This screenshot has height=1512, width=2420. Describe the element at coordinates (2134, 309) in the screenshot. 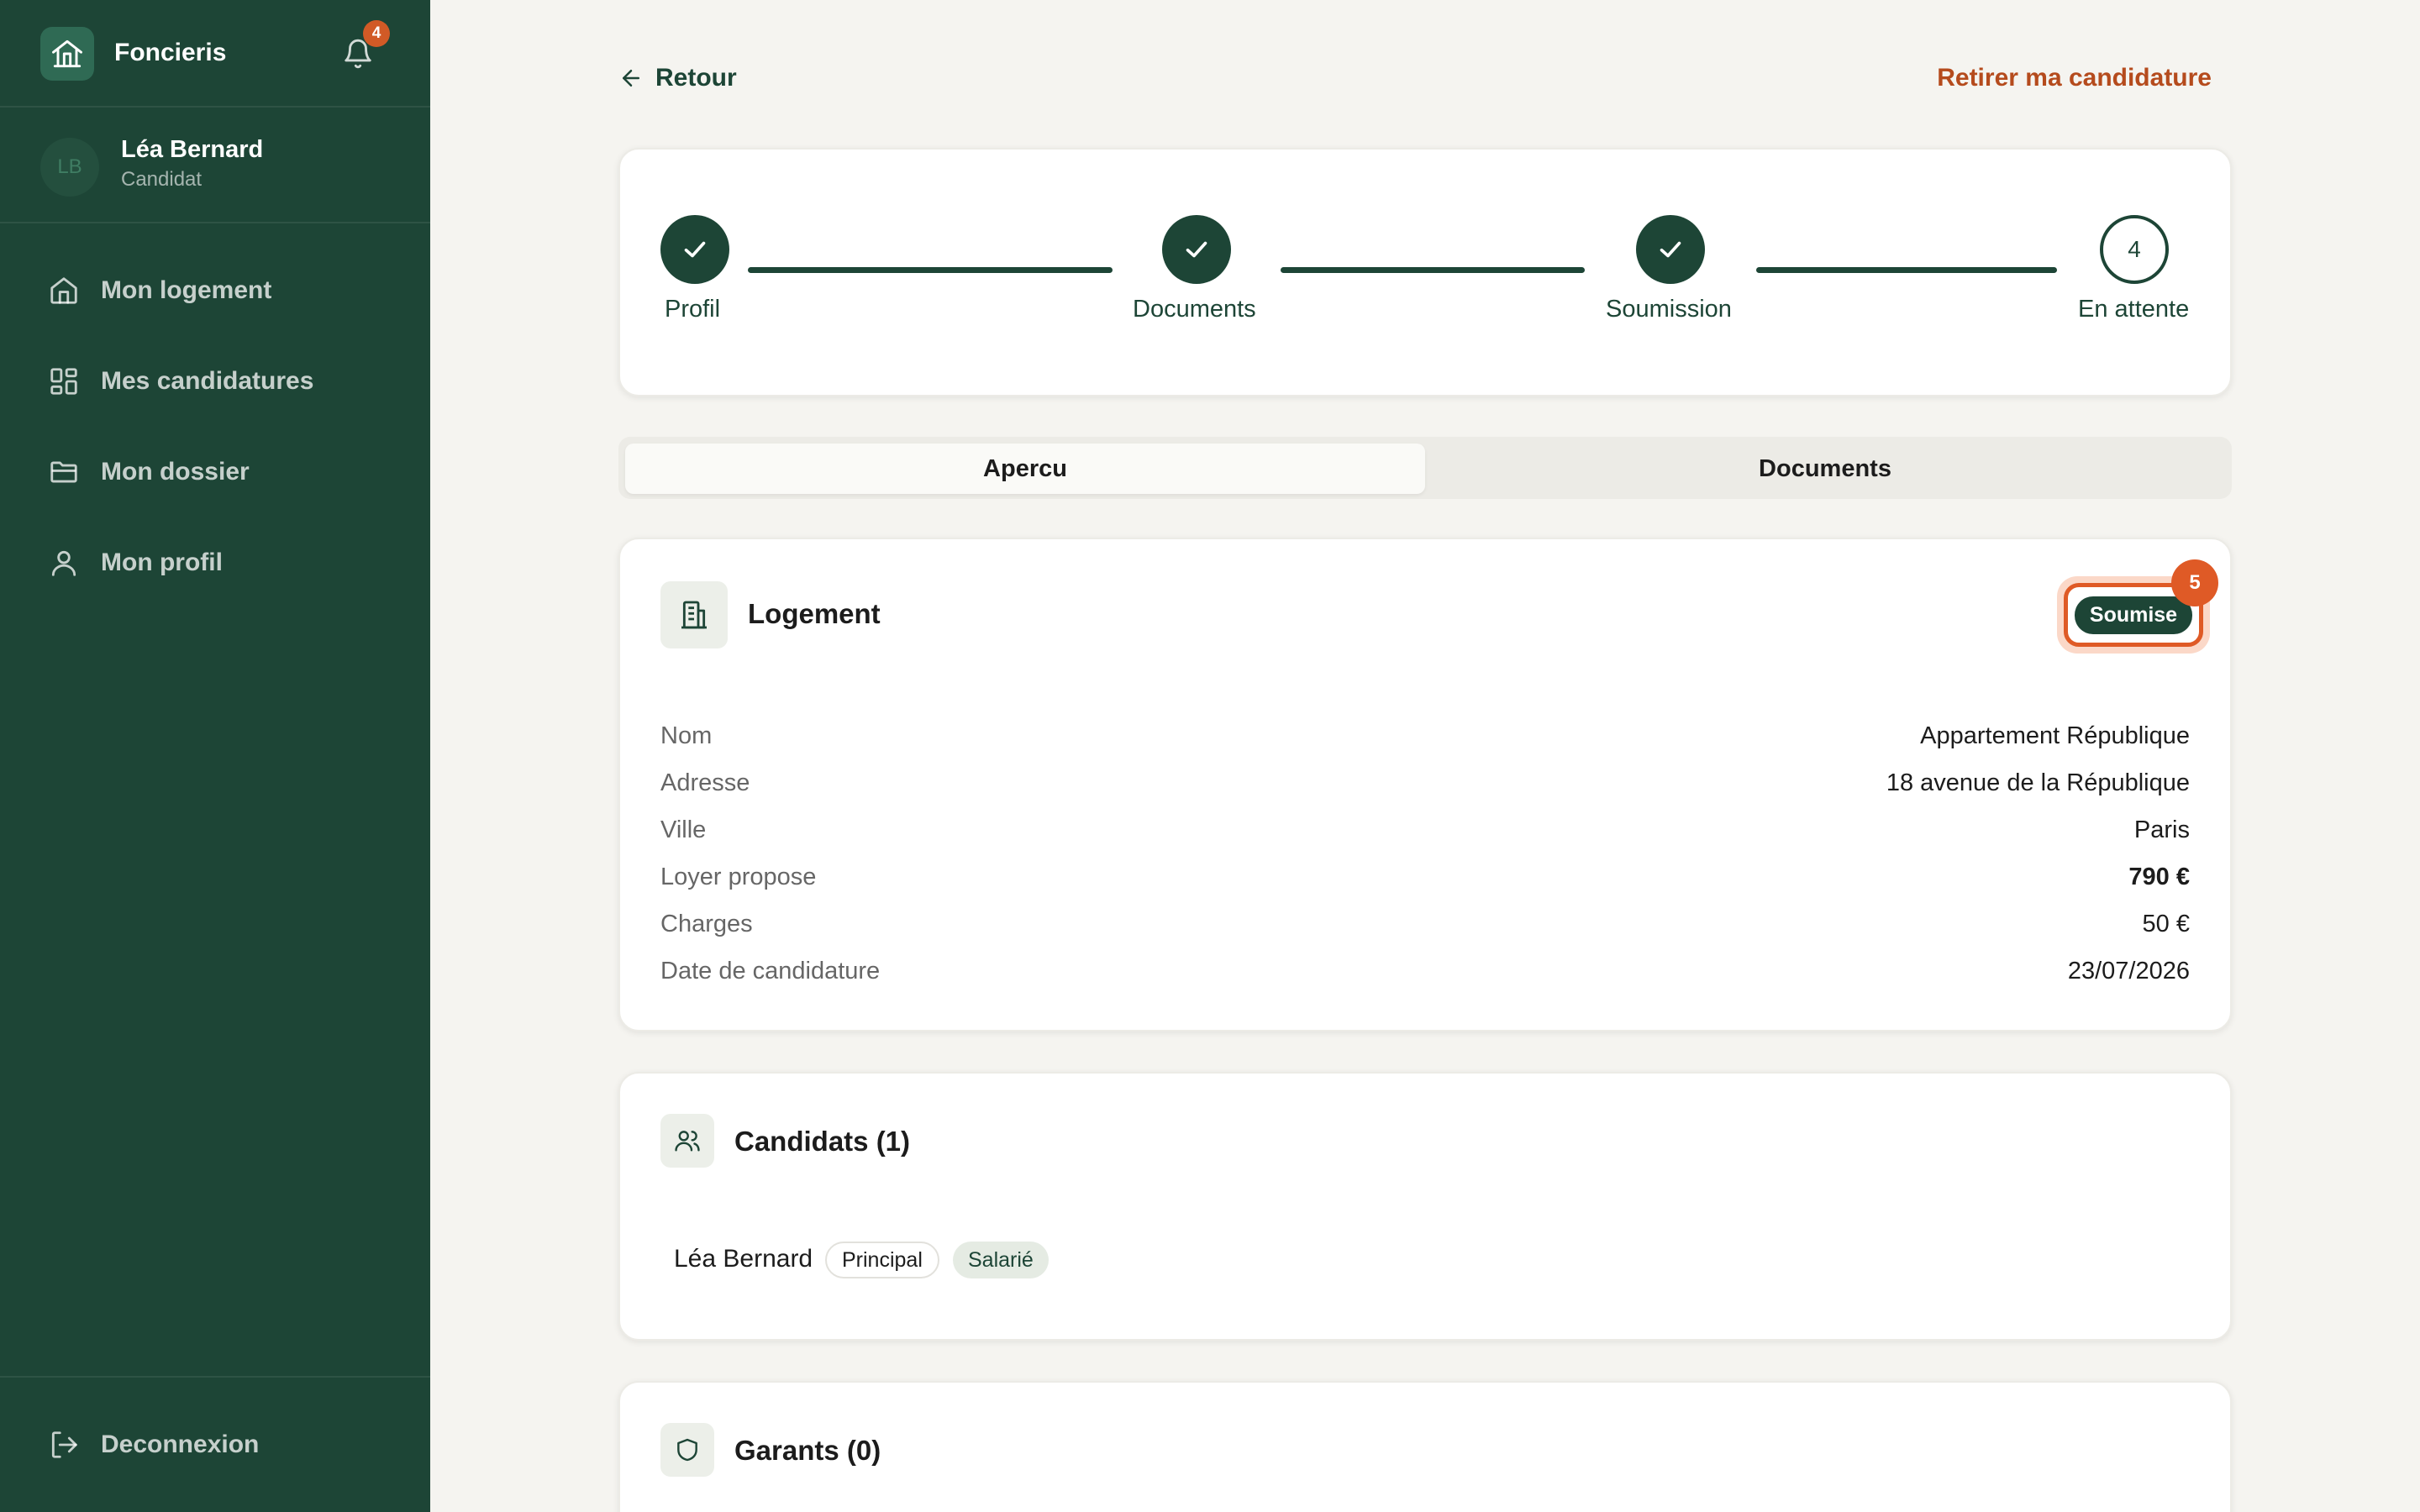

I see `step-label-en-attente: En attente` at that location.